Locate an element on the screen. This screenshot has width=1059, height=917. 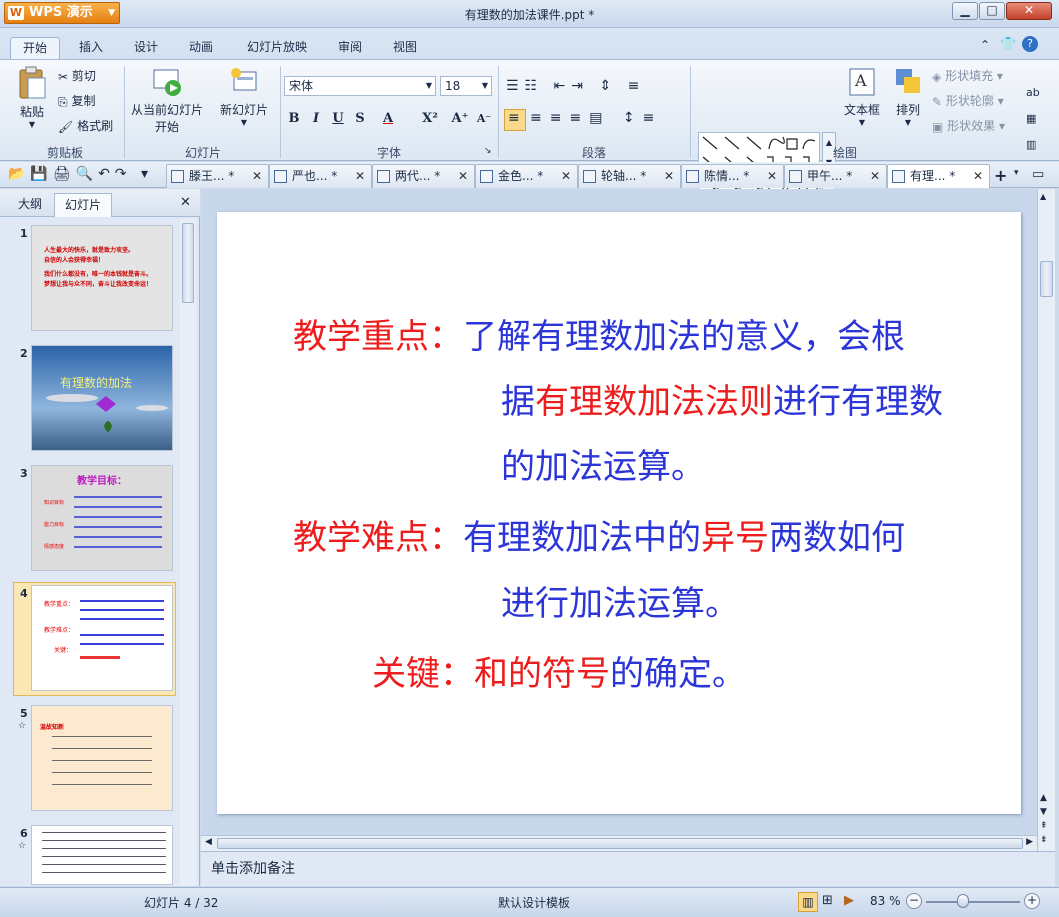
tab-review: 审阅 is located at coordinates (350, 48).